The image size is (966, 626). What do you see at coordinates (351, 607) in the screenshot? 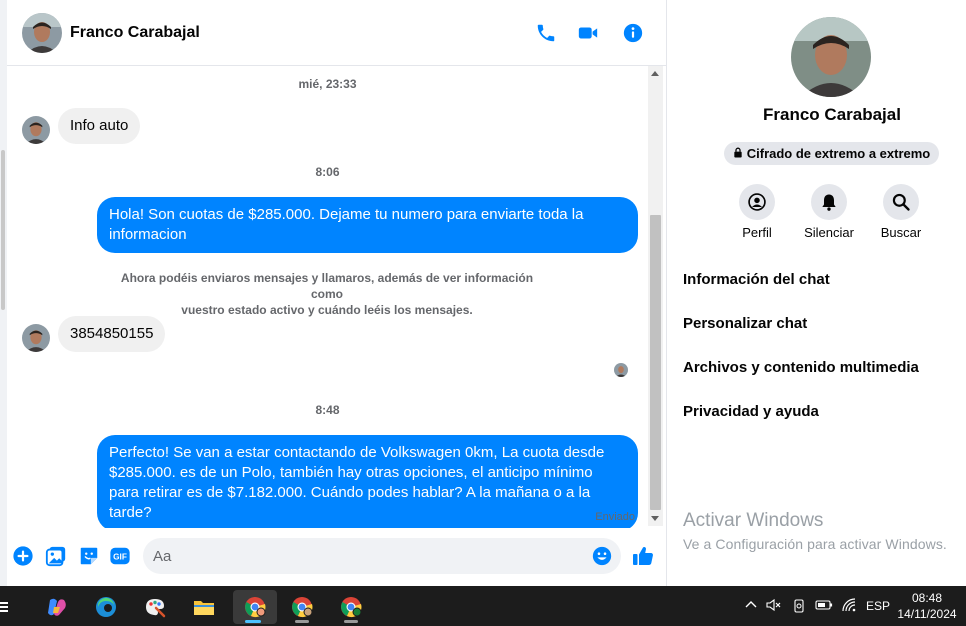
I see `chrome-alt-profile-icon` at bounding box center [351, 607].